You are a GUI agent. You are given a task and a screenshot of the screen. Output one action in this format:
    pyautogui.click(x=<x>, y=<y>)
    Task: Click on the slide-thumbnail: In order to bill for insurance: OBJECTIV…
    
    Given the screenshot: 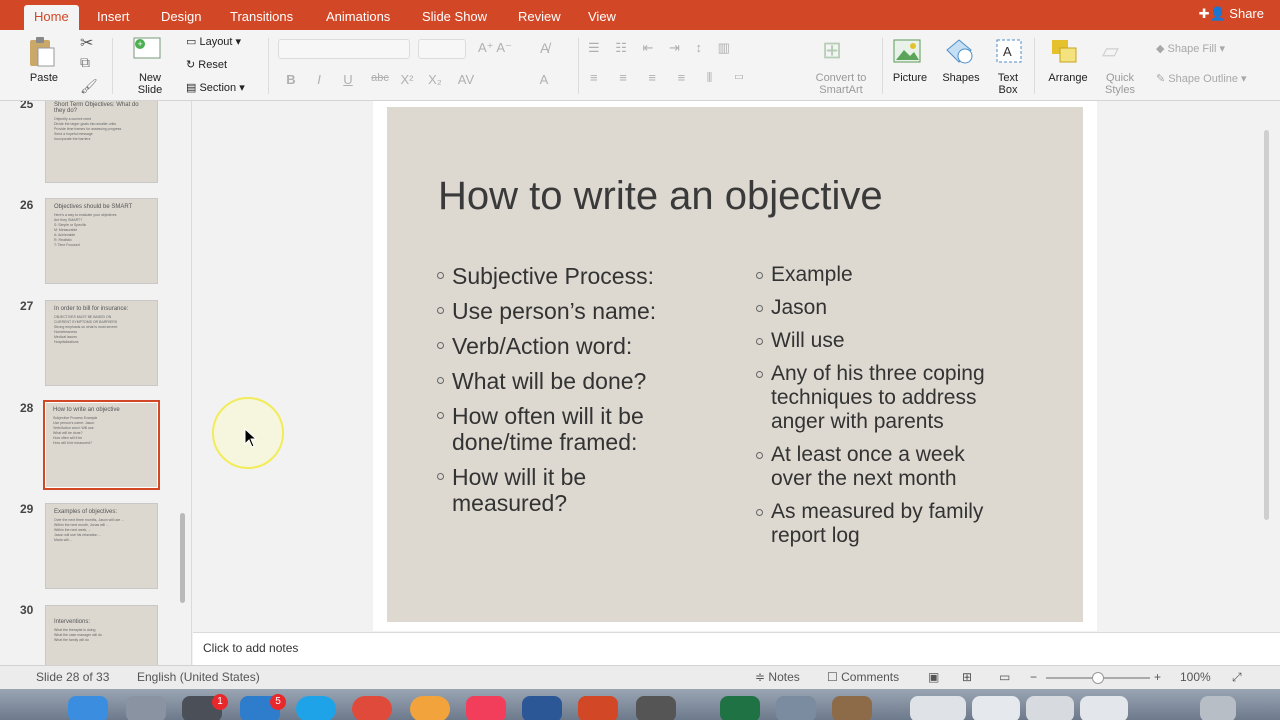 What is the action you would take?
    pyautogui.click(x=101, y=343)
    